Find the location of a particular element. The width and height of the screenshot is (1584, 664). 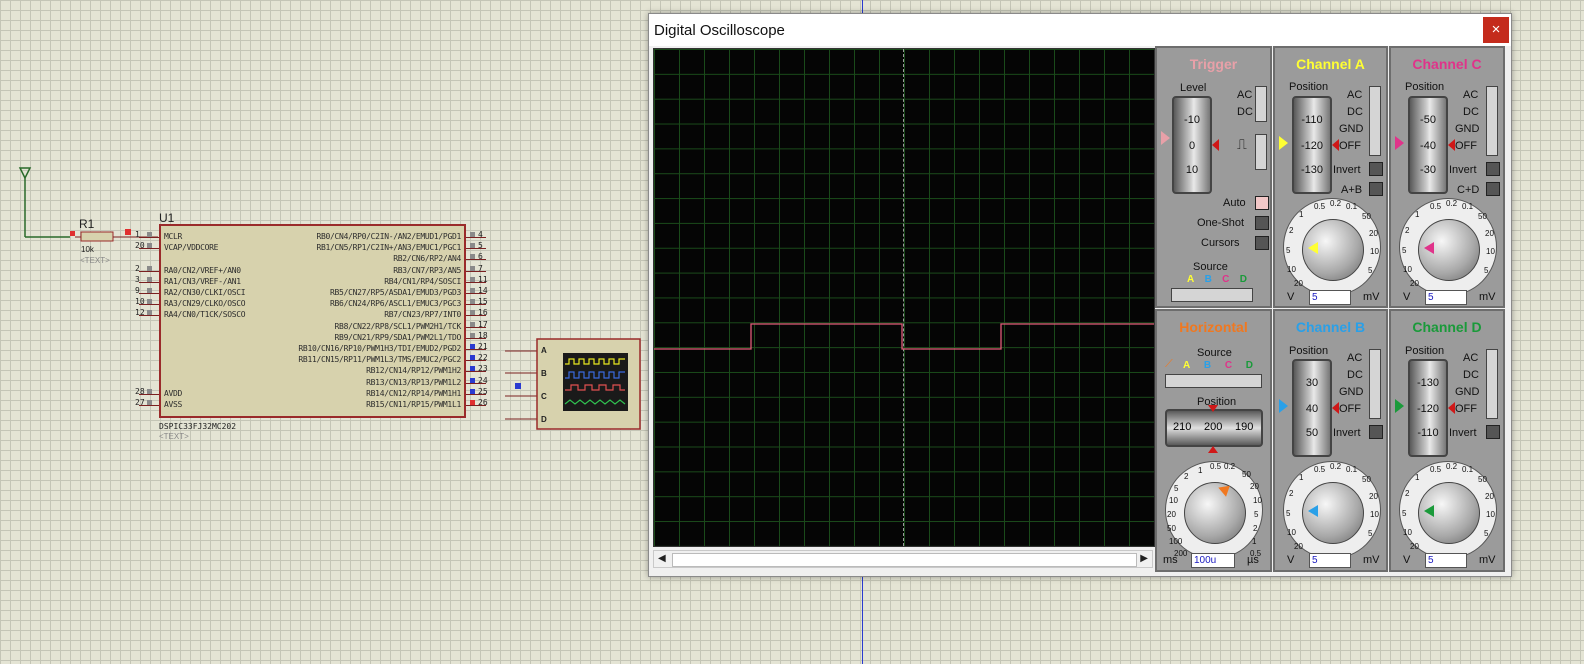

trigger-source-slider is located at coordinates (1212, 295).